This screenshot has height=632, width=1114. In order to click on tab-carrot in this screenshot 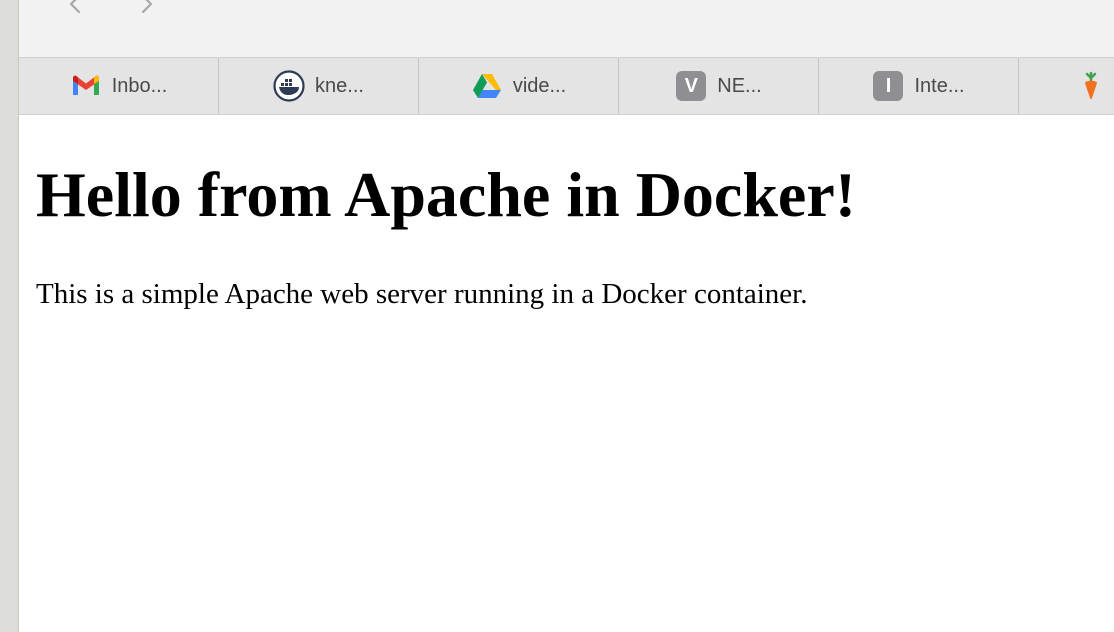, I will do `click(1066, 86)`.